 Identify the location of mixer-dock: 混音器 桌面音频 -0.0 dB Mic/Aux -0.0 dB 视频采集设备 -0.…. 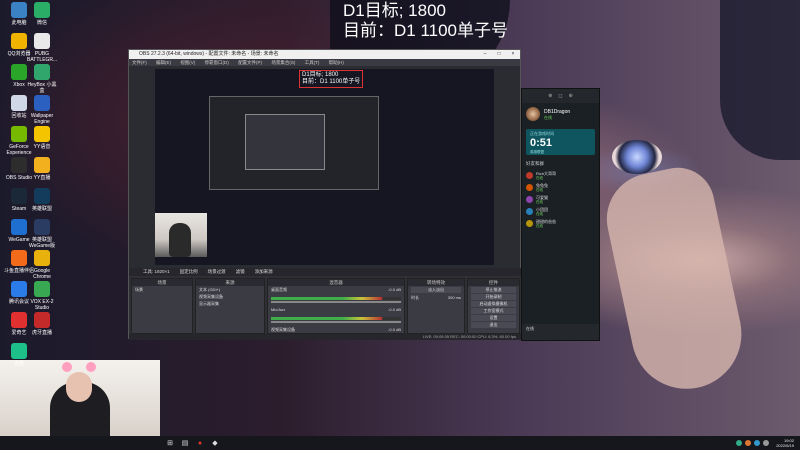
(336, 306).